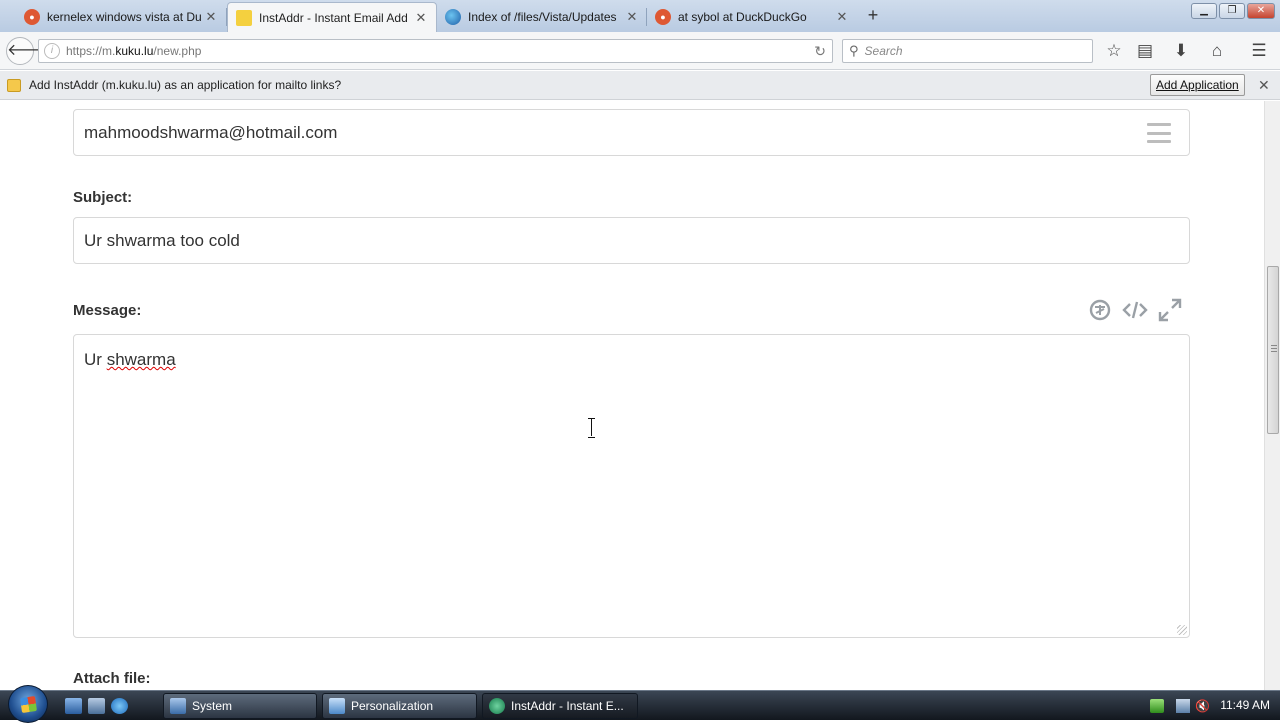  I want to click on menu-icon: ☰, so click(1259, 51).